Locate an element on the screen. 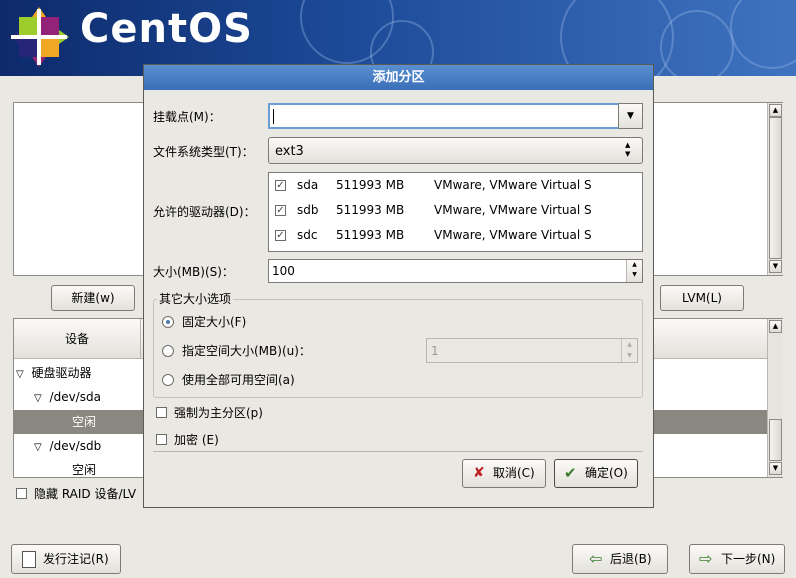 The image size is (796, 578). drive-row-sda: ✓ sda 511993 MB VMware, VMware Virtual S is located at coordinates (455, 185).